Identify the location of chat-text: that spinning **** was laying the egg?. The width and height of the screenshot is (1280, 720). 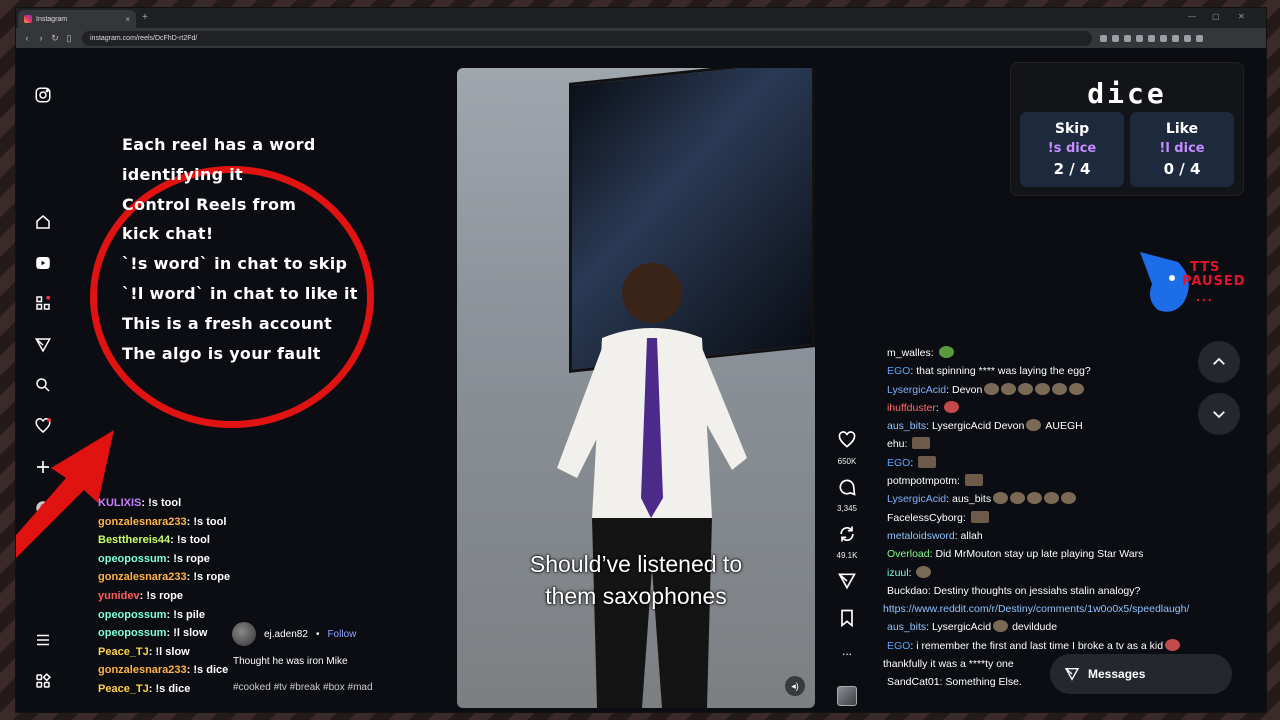
(1003, 371).